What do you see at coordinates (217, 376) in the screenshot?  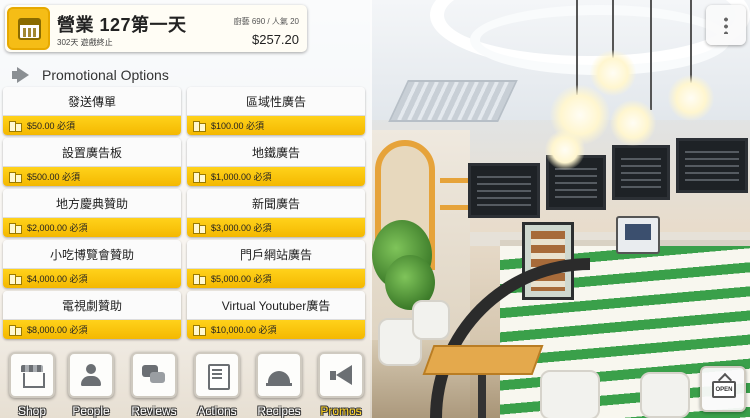 I see `notebook-icon` at bounding box center [217, 376].